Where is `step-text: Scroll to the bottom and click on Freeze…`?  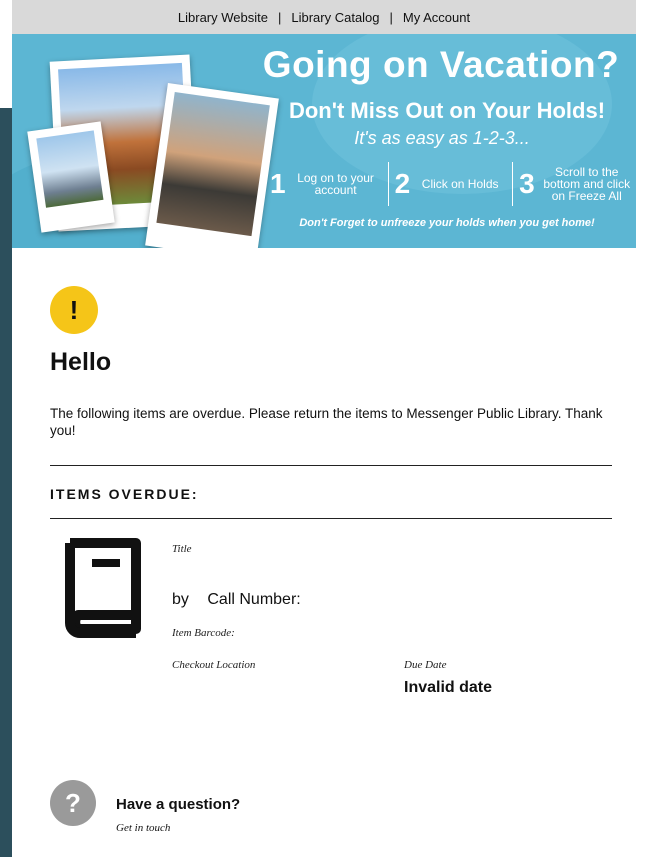 step-text: Scroll to the bottom and click on Freeze… is located at coordinates (587, 184).